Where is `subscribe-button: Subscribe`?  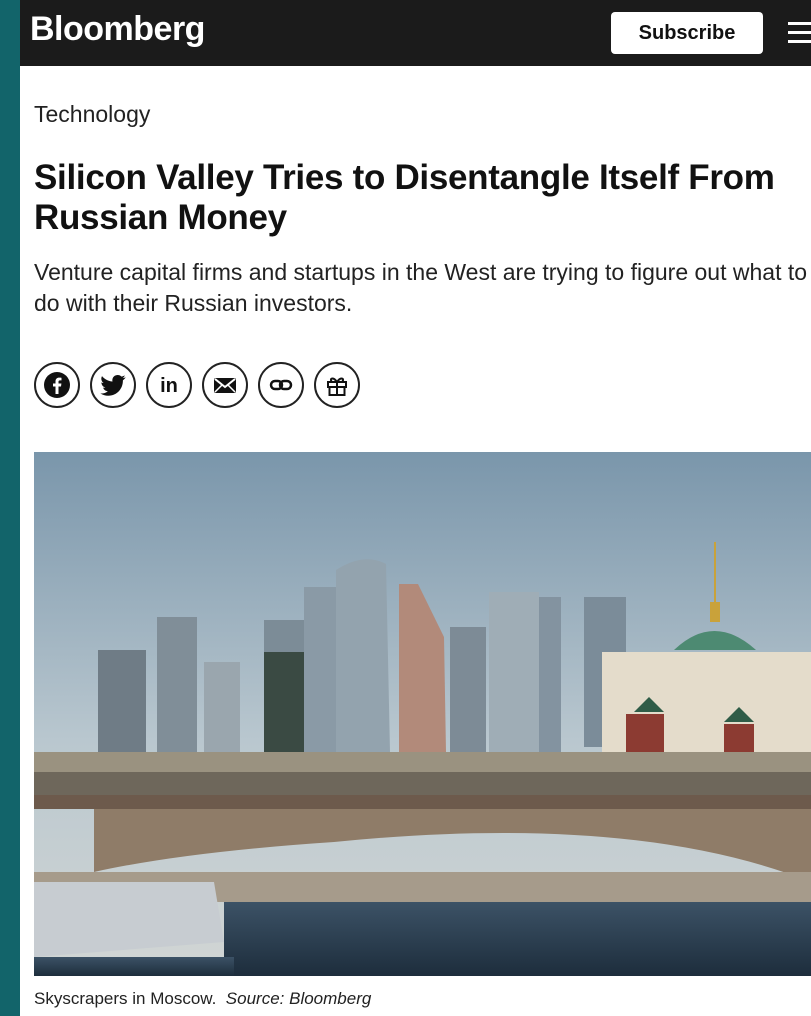
subscribe-button: Subscribe is located at coordinates (687, 33).